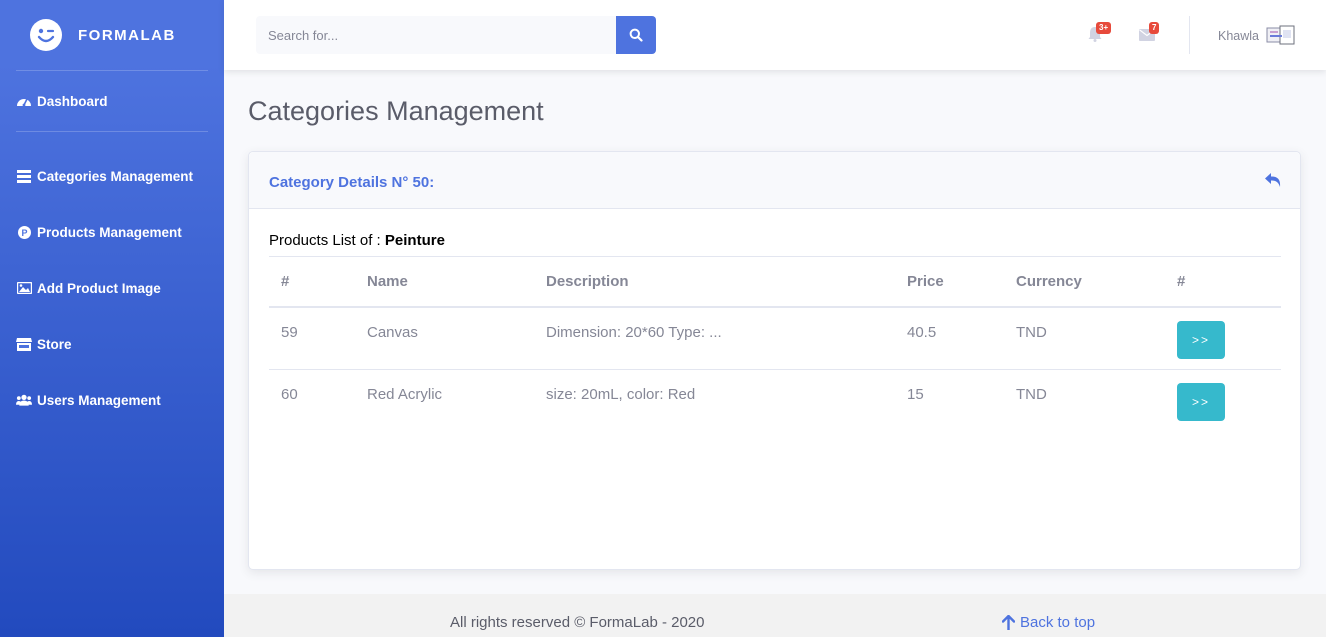 This screenshot has height=637, width=1326. I want to click on table-header-row: # Name Description Price Currency #, so click(775, 282).